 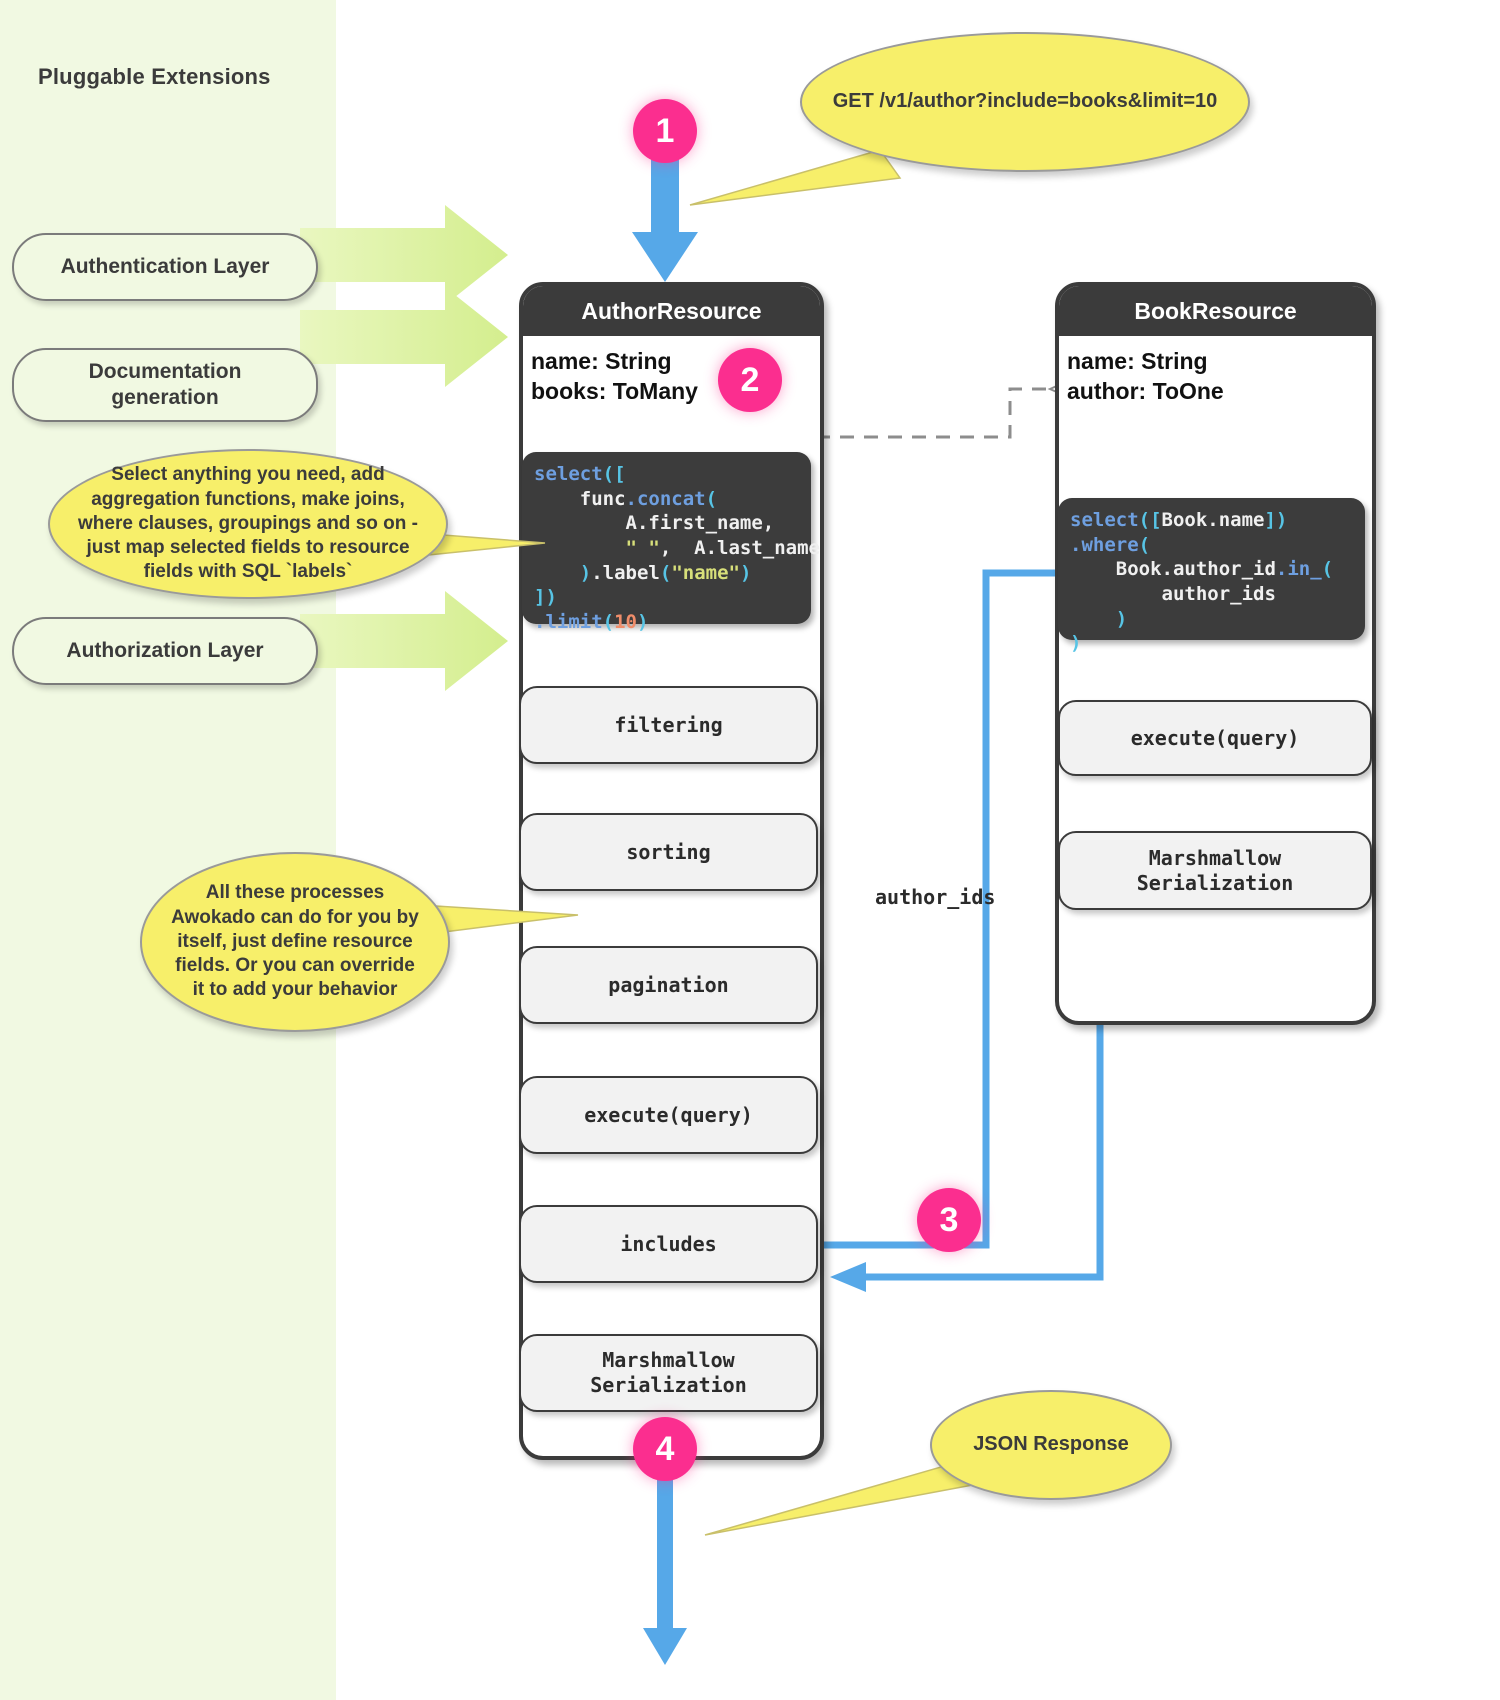 I want to click on marker-4: 4, so click(x=665, y=1449).